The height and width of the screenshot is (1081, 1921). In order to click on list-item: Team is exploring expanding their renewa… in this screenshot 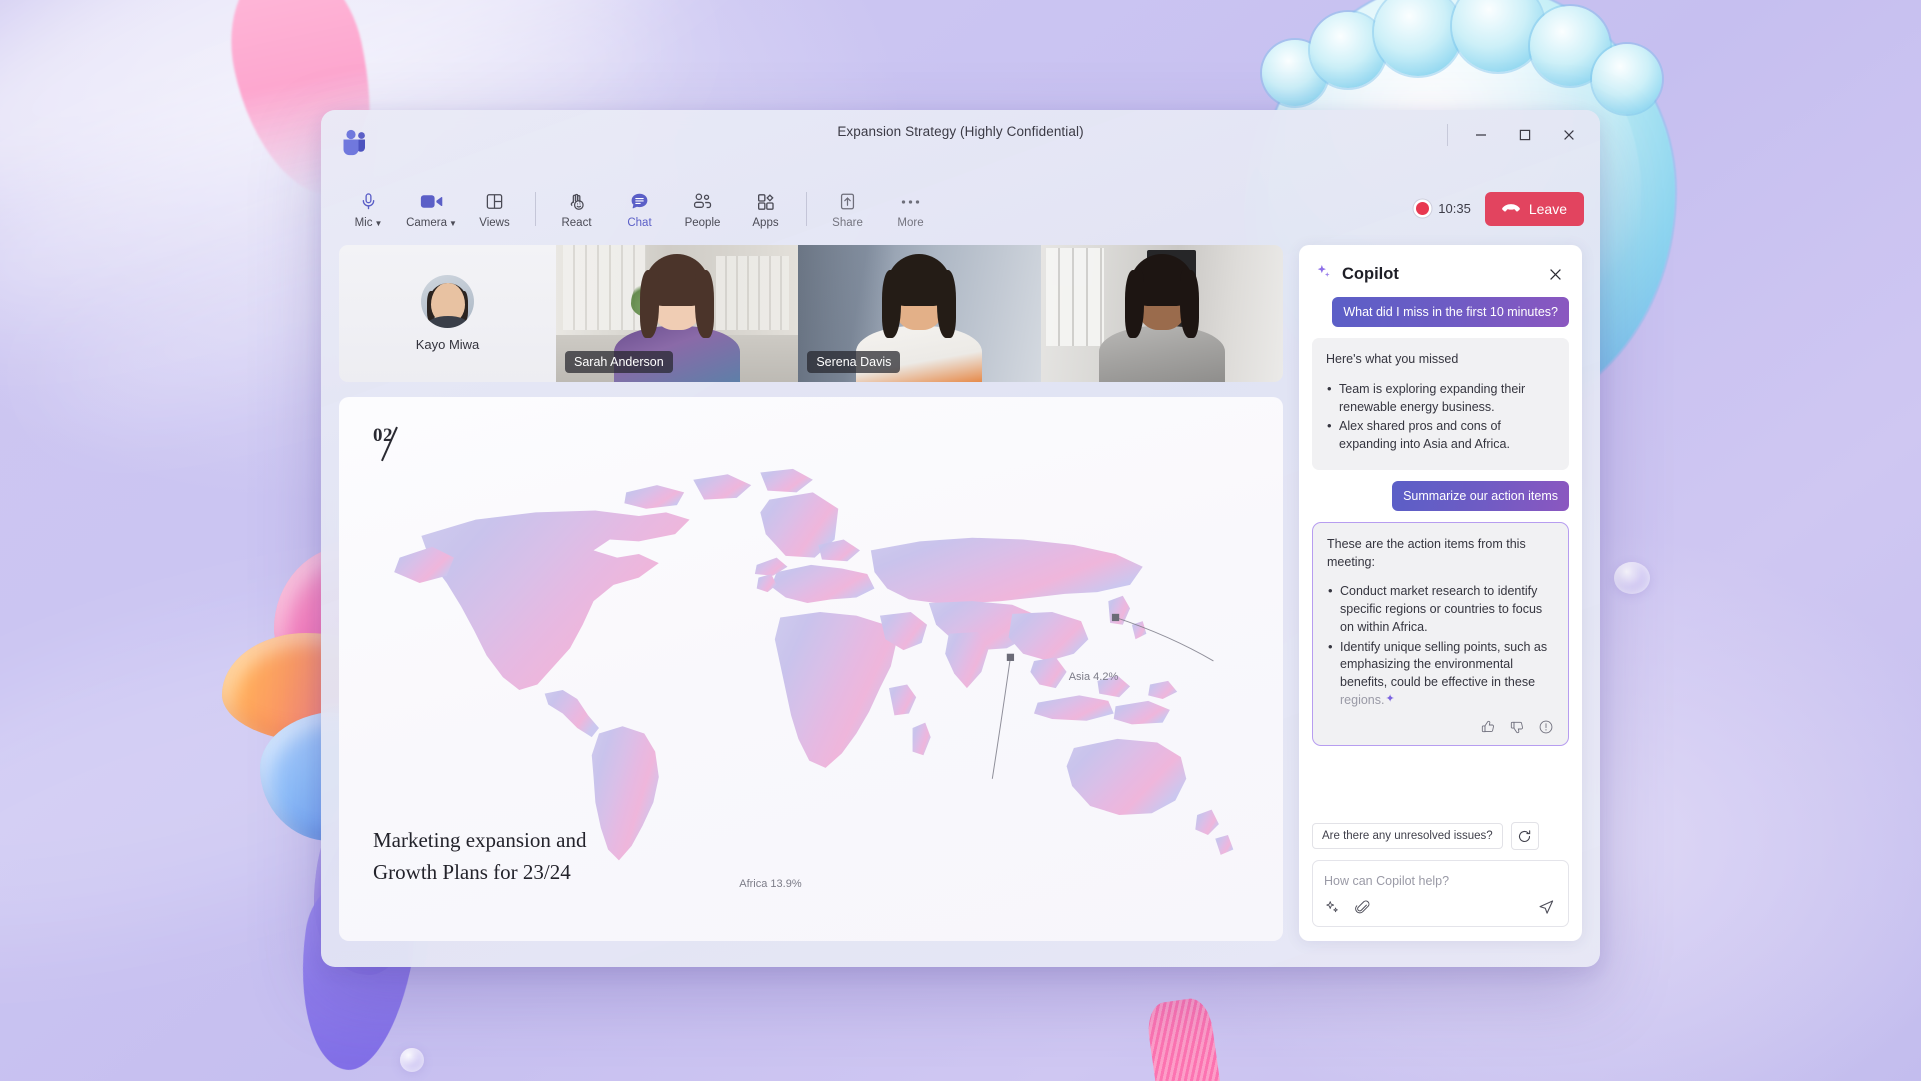, I will do `click(1440, 398)`.